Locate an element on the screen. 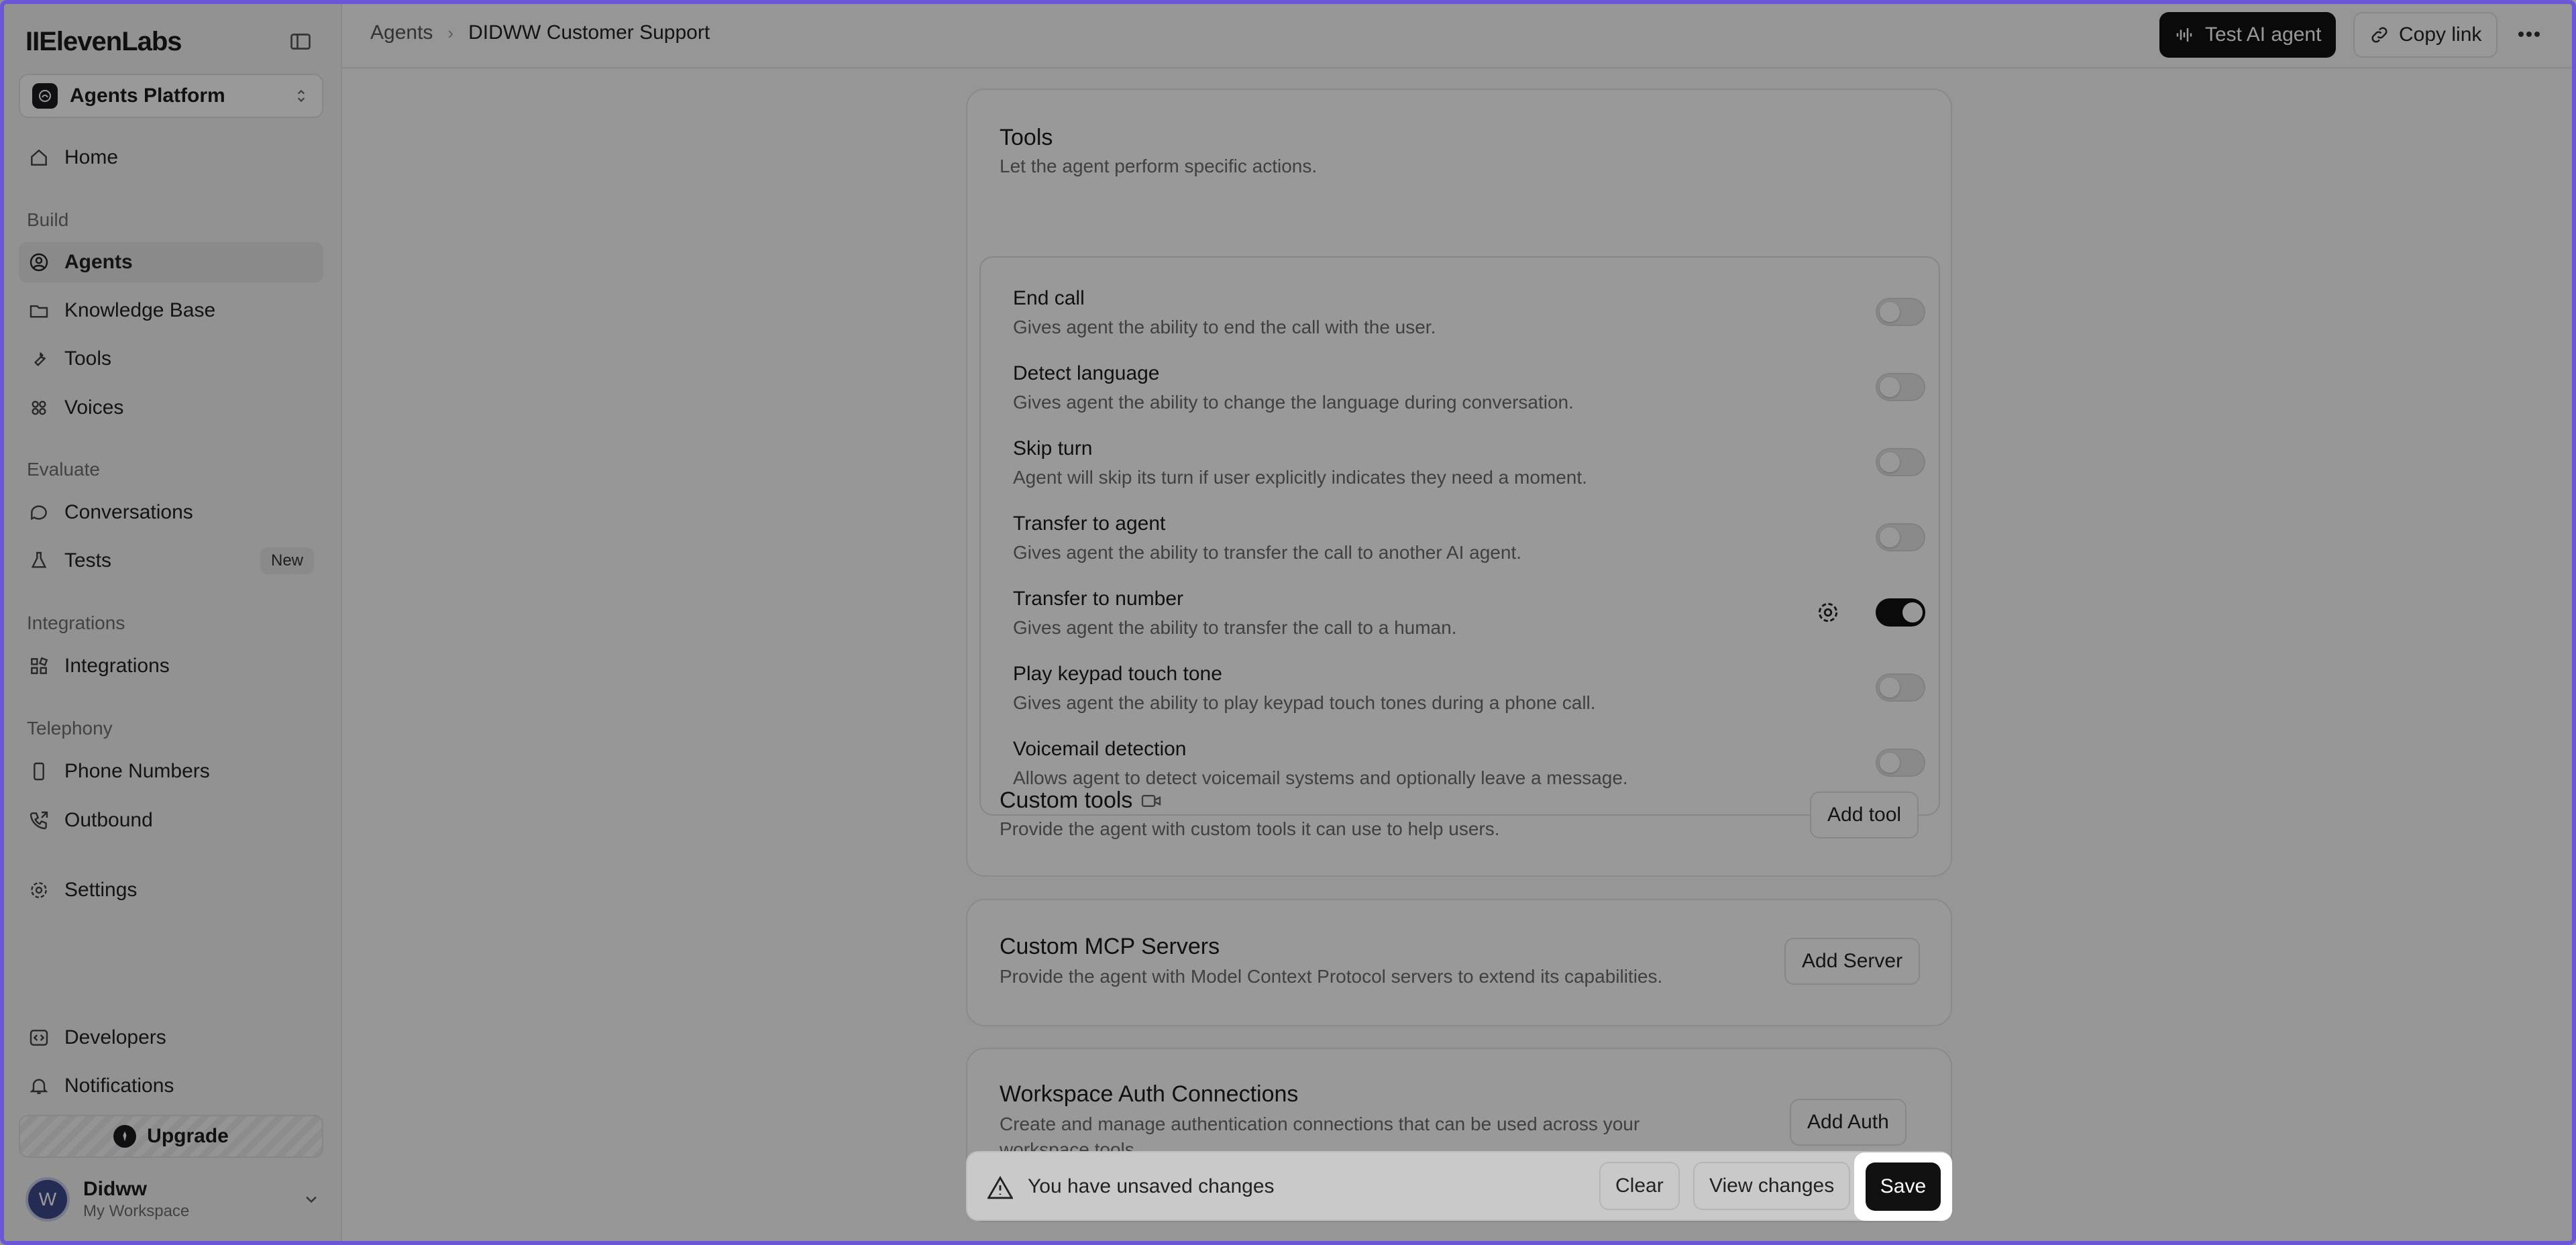 The image size is (2576, 1245). home-icon is located at coordinates (39, 158).